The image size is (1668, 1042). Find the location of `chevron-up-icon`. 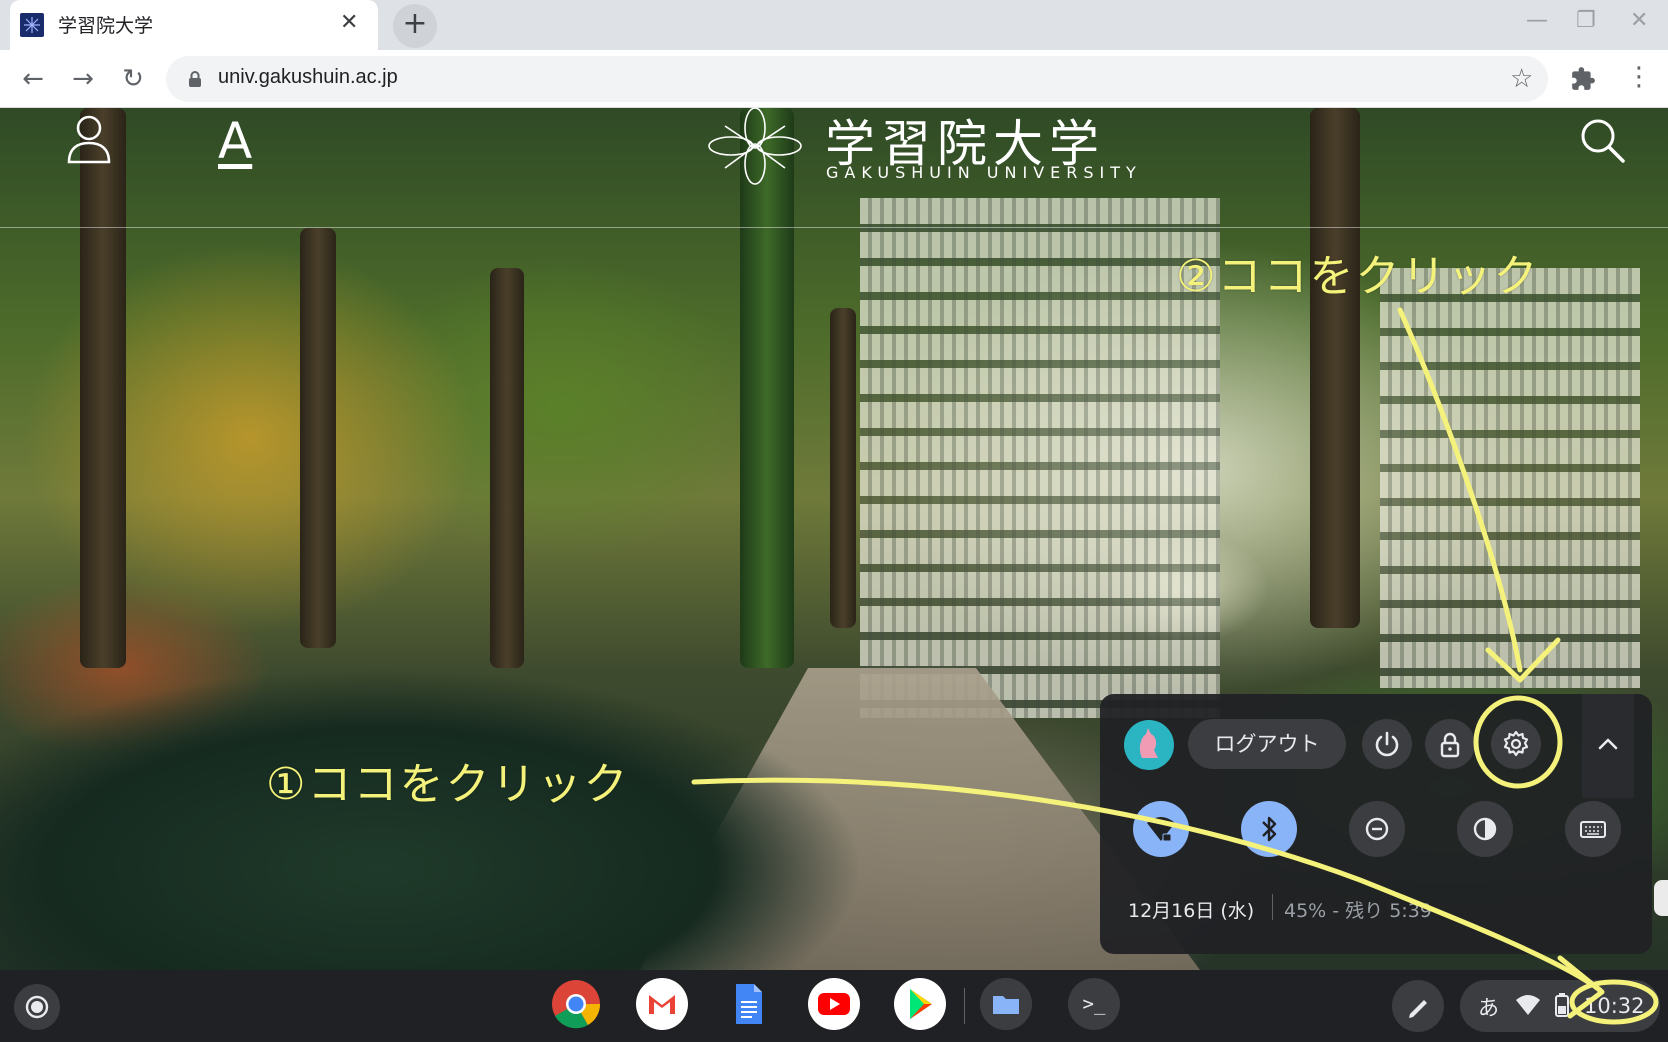

chevron-up-icon is located at coordinates (1608, 744).